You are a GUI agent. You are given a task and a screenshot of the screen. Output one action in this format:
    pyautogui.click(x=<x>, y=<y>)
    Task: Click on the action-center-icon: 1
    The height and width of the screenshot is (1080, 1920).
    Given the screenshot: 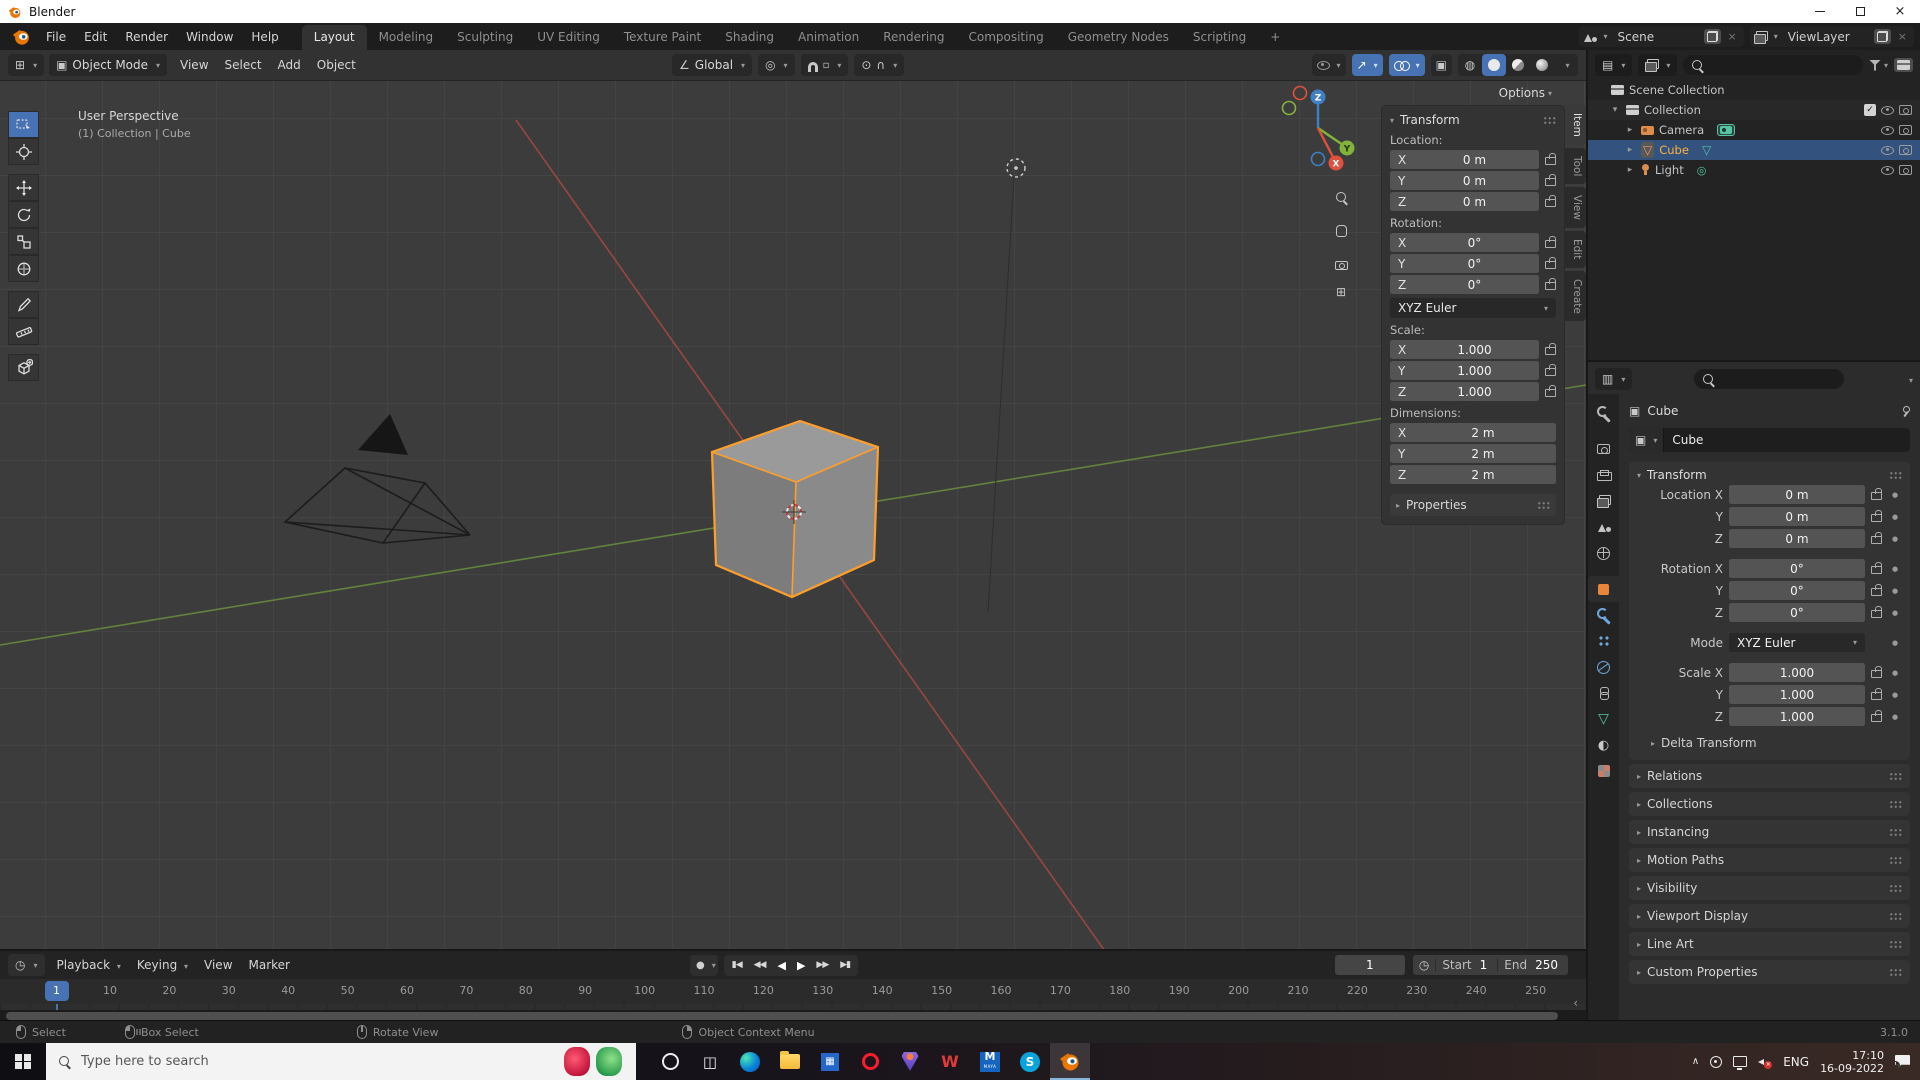 What is the action you would take?
    pyautogui.click(x=1902, y=1061)
    